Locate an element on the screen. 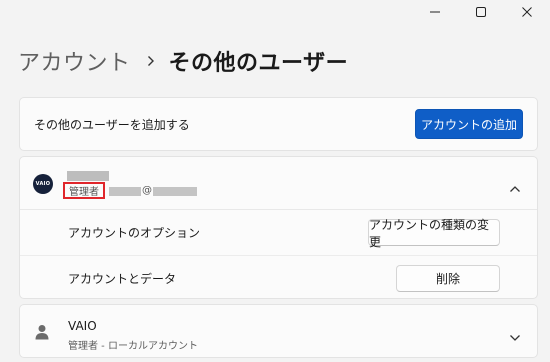  breadcrumb: アカウント その他のユーザー is located at coordinates (183, 61).